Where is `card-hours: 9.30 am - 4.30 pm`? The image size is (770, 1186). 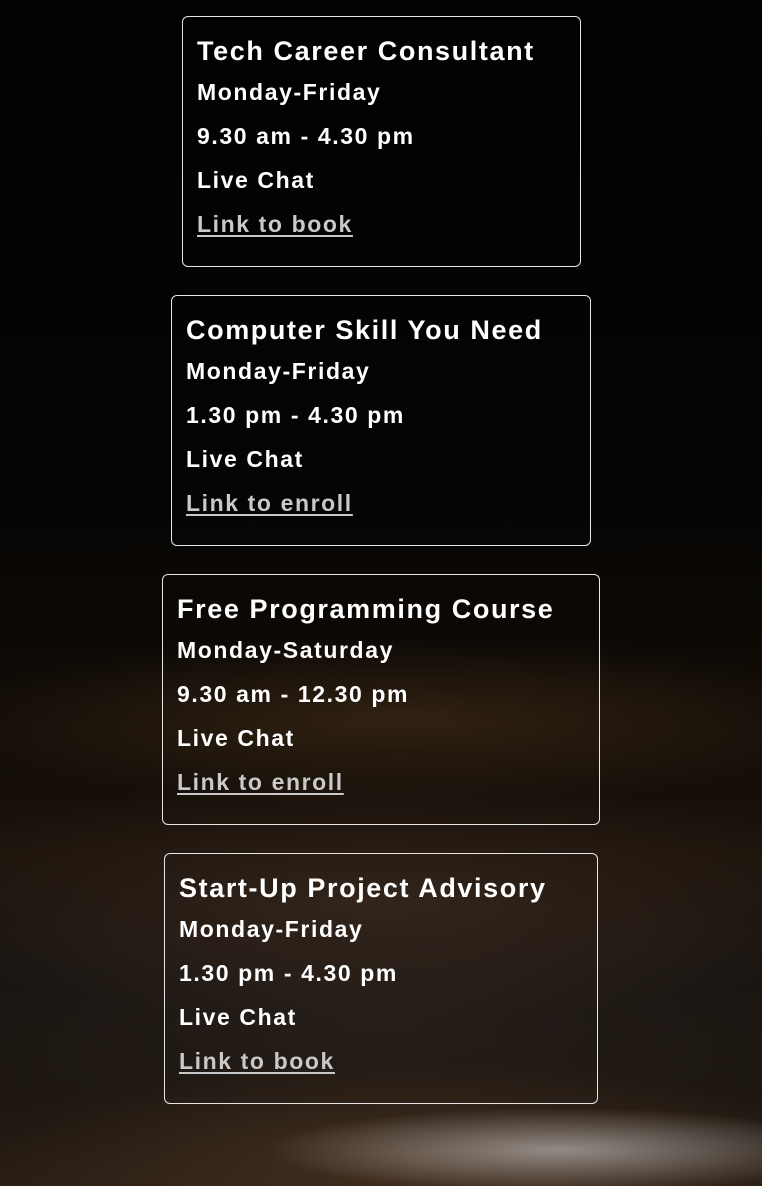
card-hours: 9.30 am - 4.30 pm is located at coordinates (306, 136).